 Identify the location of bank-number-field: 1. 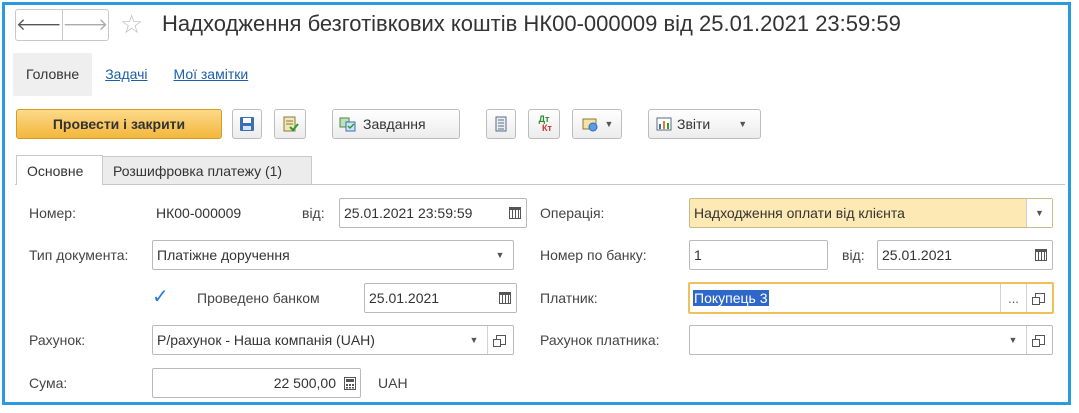
(758, 255).